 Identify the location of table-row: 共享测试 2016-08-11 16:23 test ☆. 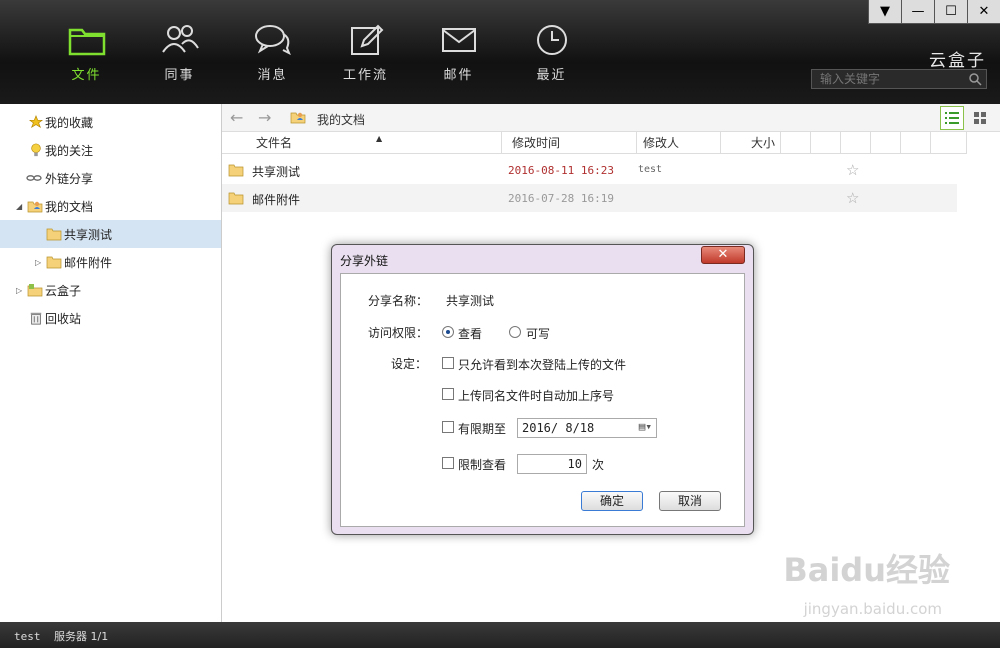
(589, 170).